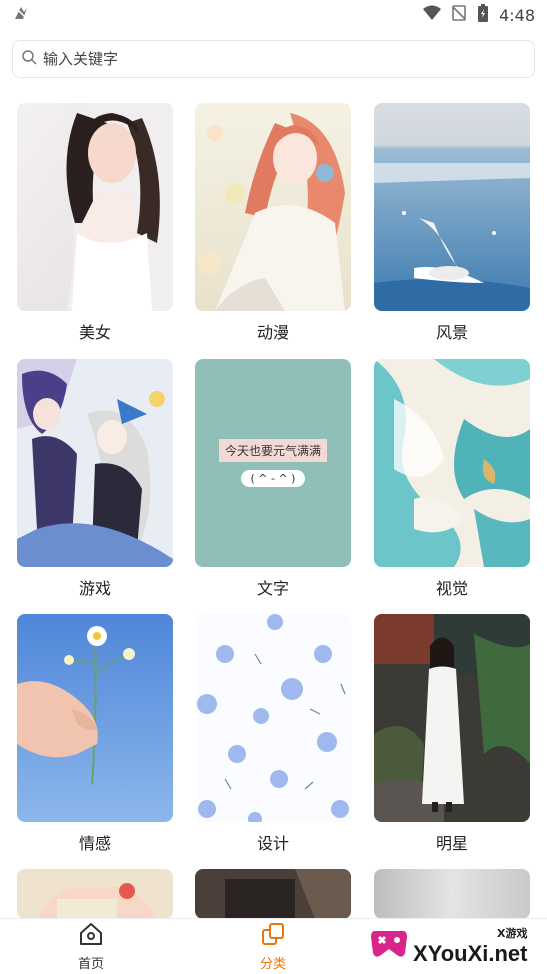 Image resolution: width=547 pixels, height=974 pixels. What do you see at coordinates (94, 843) in the screenshot?
I see `category-label: 情感` at bounding box center [94, 843].